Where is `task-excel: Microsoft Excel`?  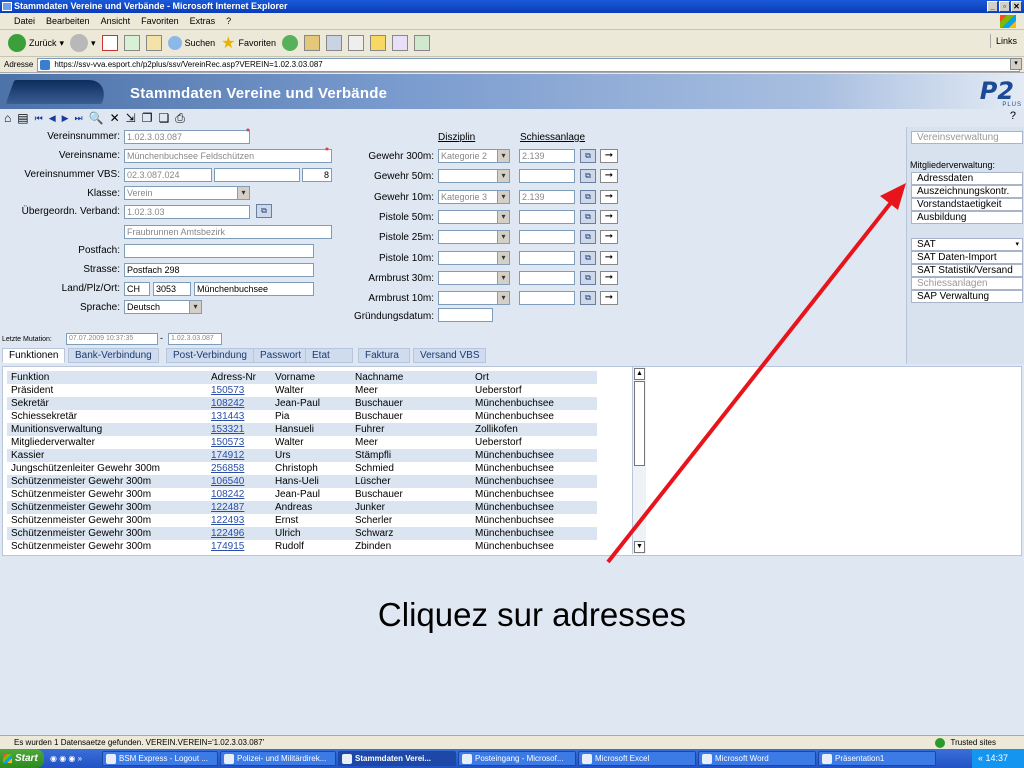 task-excel: Microsoft Excel is located at coordinates (637, 758).